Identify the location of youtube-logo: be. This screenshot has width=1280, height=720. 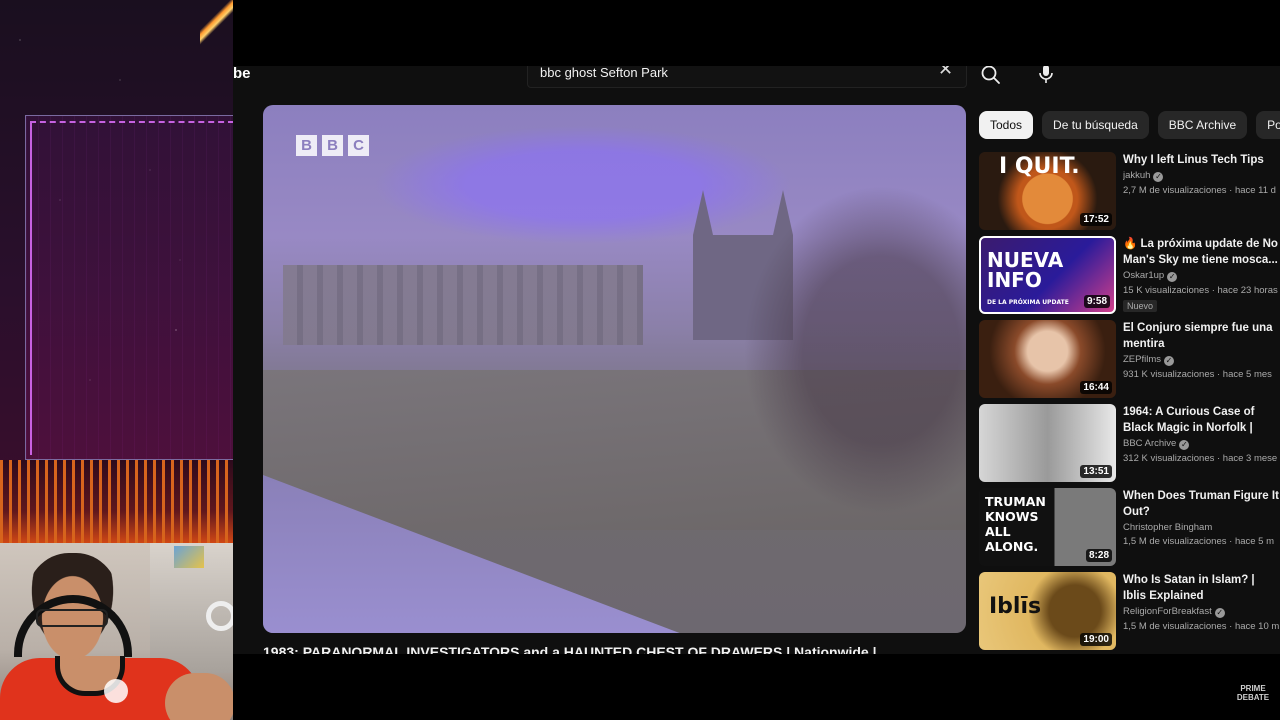
(242, 74).